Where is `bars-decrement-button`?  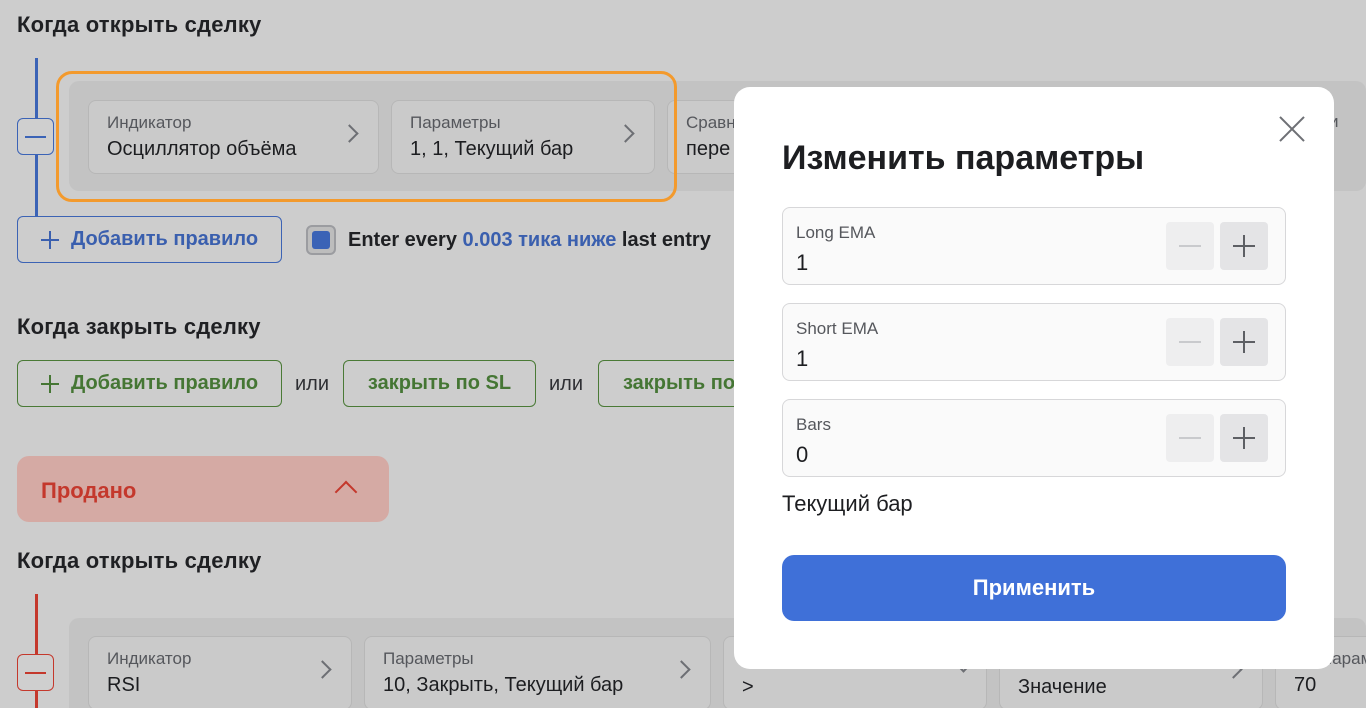
bars-decrement-button is located at coordinates (1190, 438).